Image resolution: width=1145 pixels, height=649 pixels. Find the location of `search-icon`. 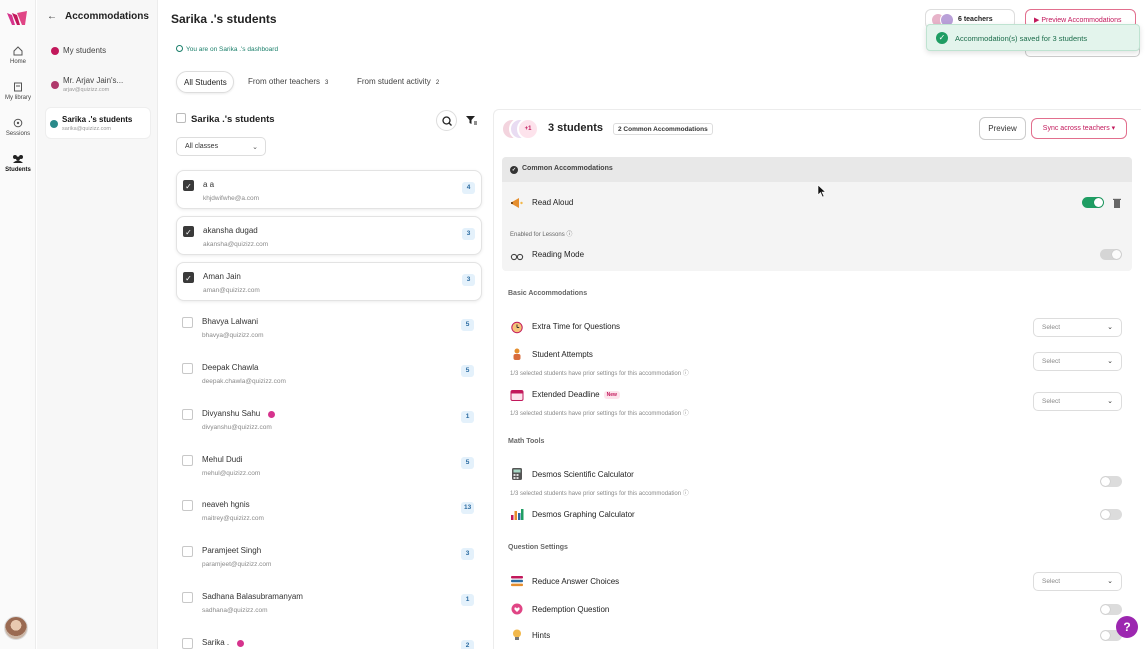

search-icon is located at coordinates (447, 121).